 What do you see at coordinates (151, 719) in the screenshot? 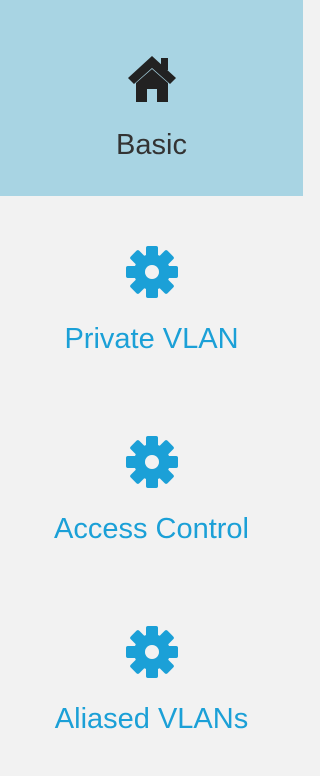
I see `sidebar-item-label: Aliased VLANs` at bounding box center [151, 719].